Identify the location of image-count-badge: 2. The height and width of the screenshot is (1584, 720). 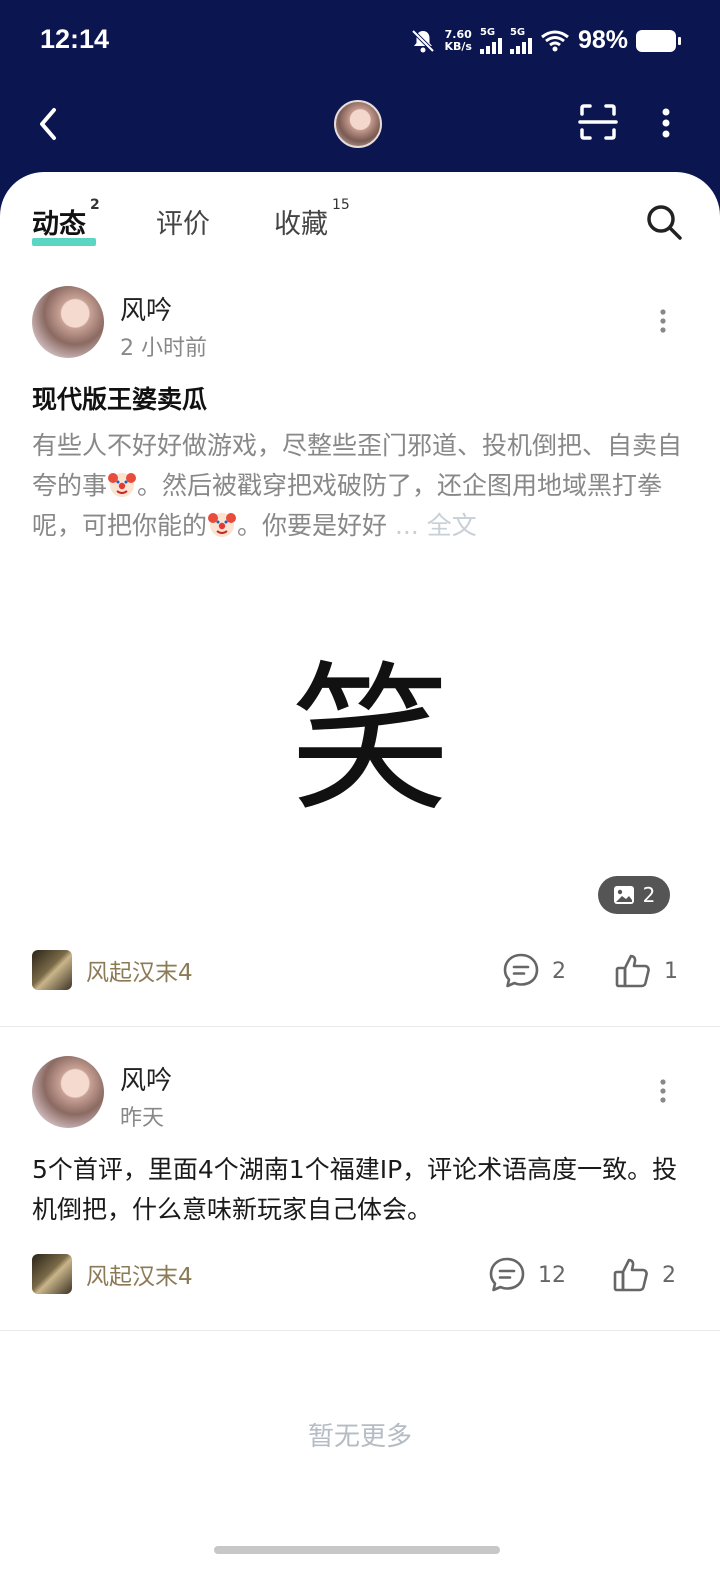
(634, 895).